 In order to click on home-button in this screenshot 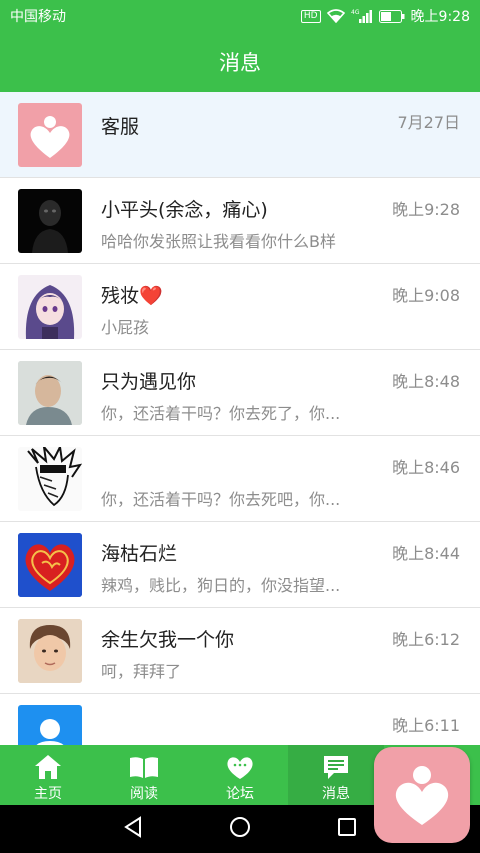, I will do `click(240, 829)`.